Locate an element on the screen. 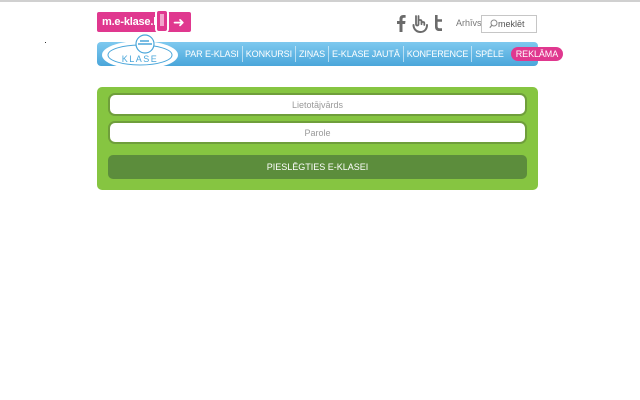  nav-item-spele: SPĒLE is located at coordinates (489, 54).